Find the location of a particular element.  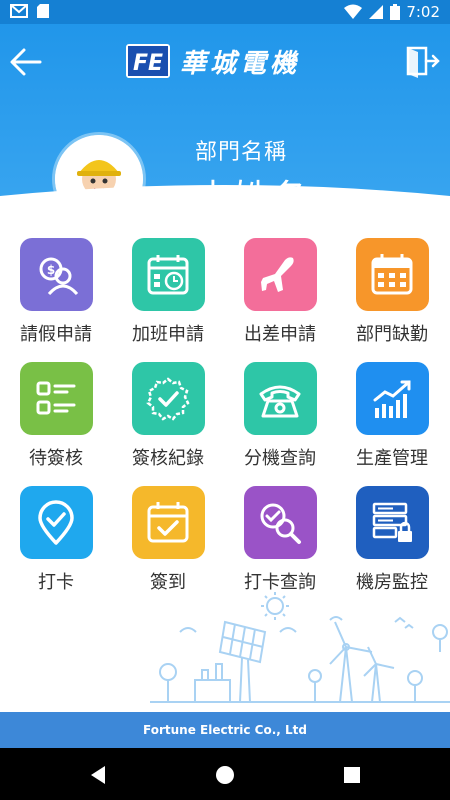

company-logo: FE 華城電機 is located at coordinates (213, 61).